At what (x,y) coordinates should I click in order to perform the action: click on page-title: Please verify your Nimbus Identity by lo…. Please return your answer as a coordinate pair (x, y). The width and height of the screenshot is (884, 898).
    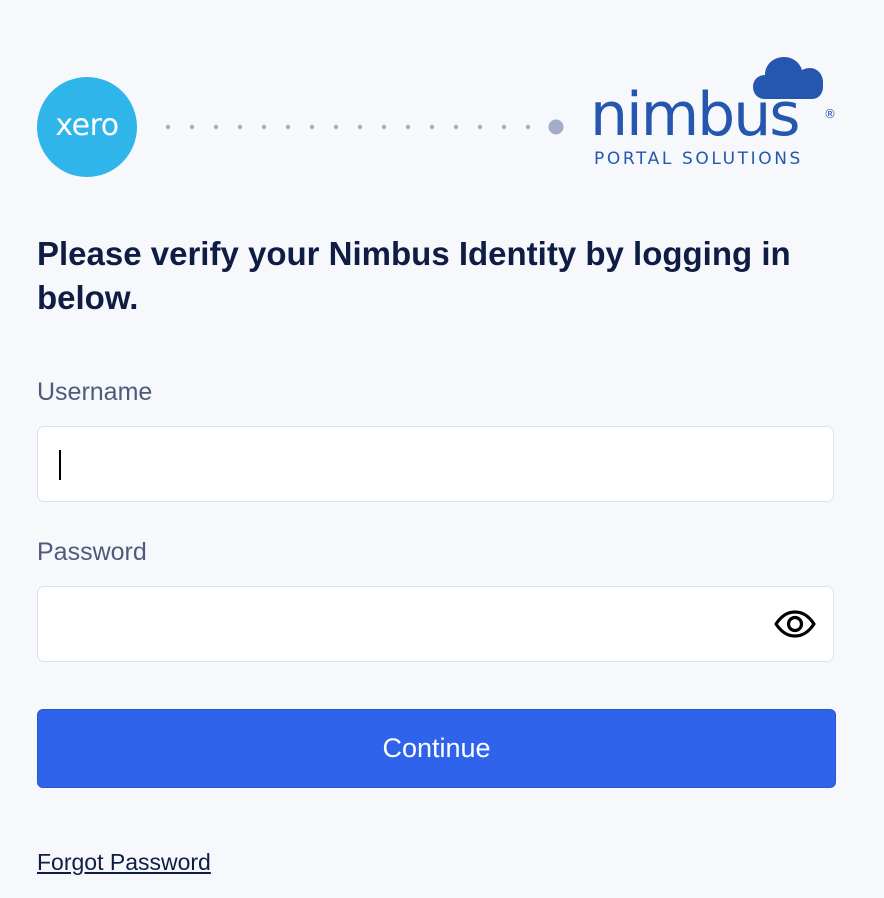
    Looking at the image, I should click on (414, 275).